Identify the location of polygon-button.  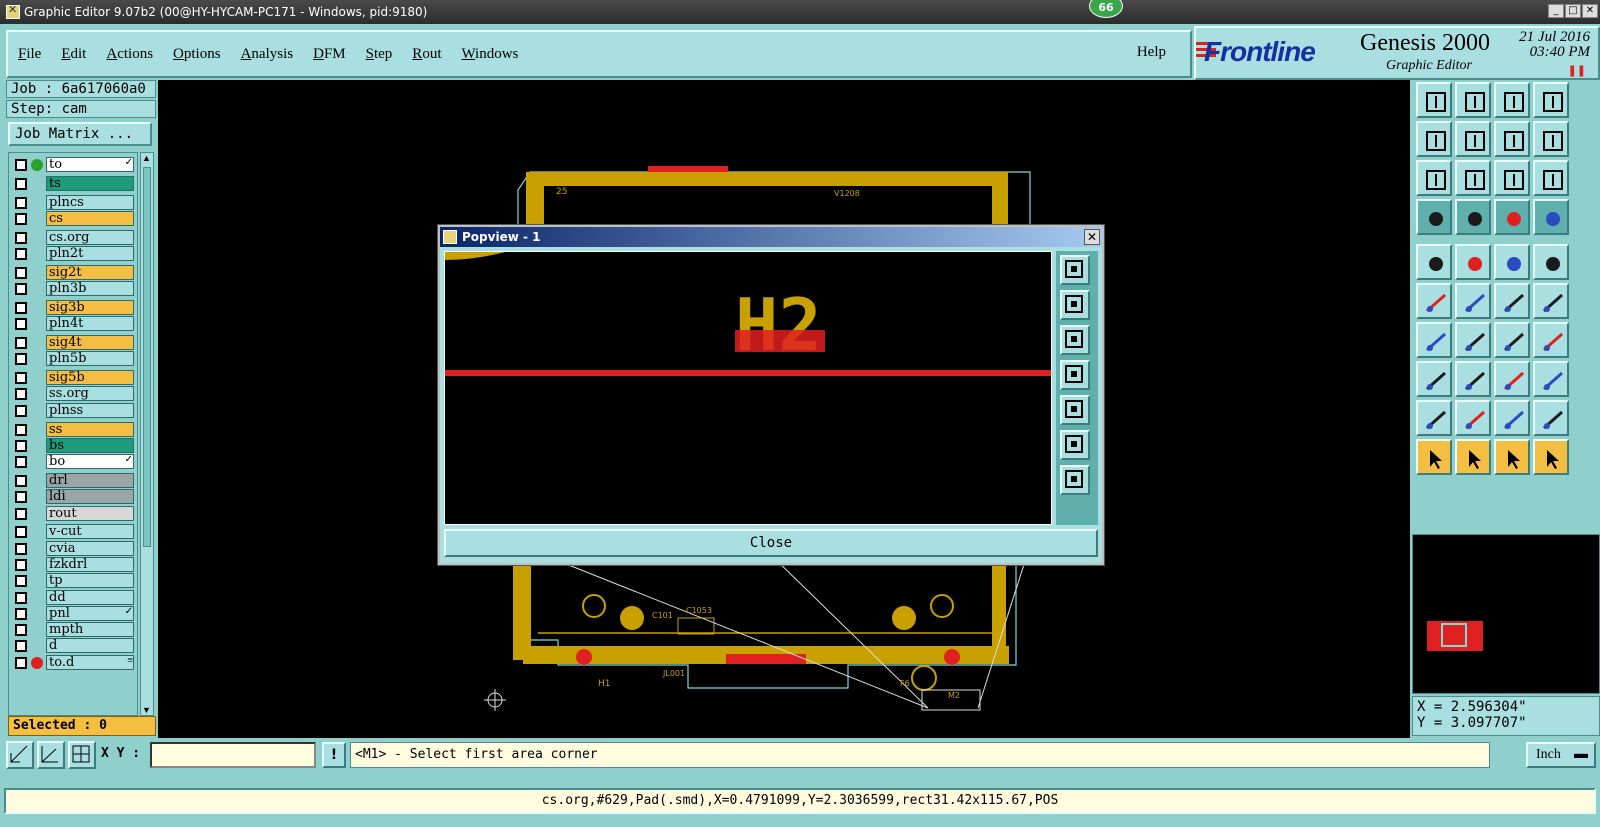
(1473, 262).